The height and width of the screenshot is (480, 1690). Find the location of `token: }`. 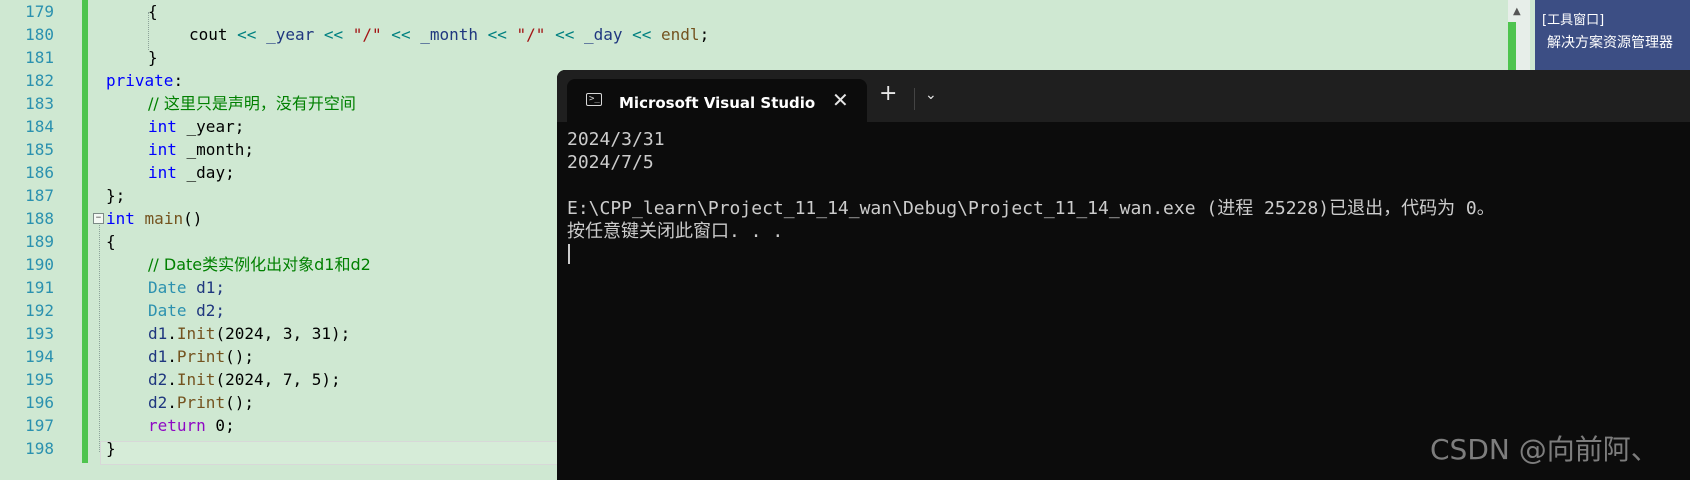

token: } is located at coordinates (111, 448).